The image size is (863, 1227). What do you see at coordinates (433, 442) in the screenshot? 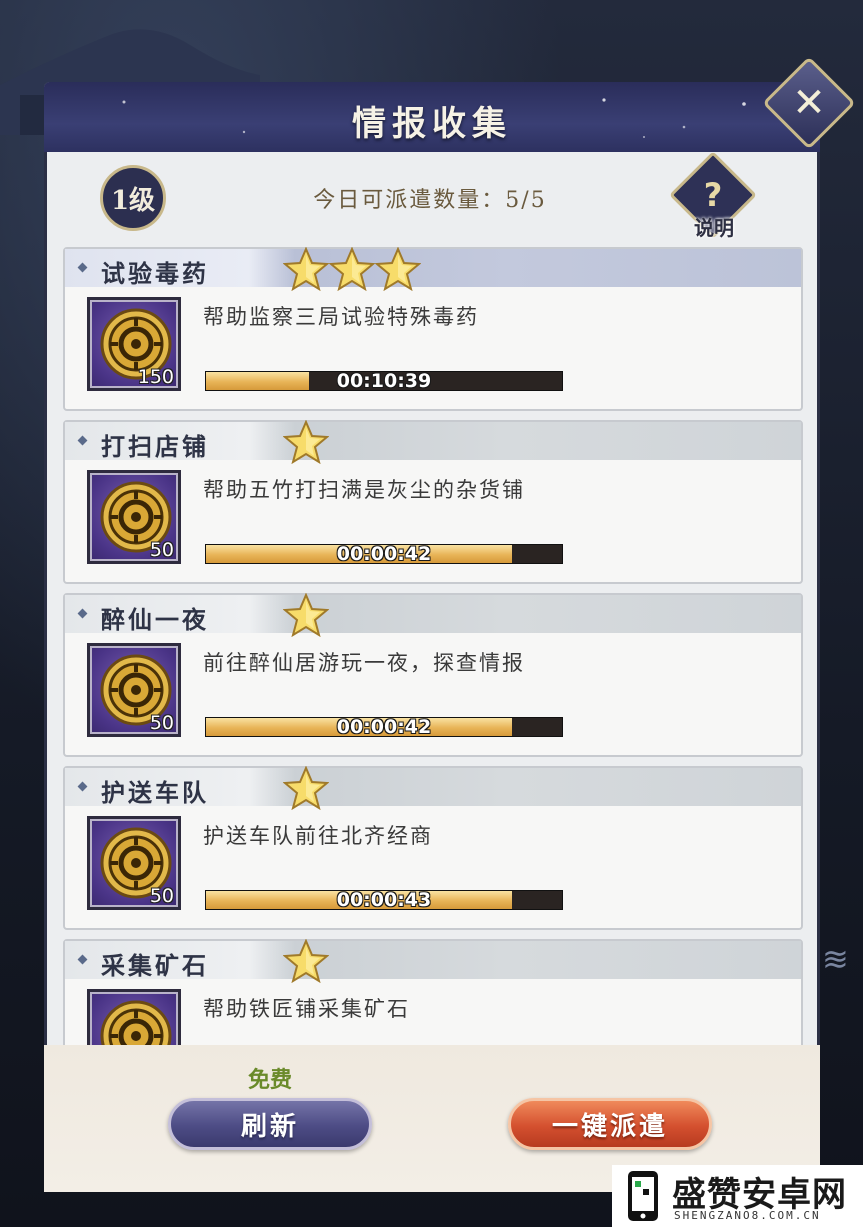
I see `task-header: 打扫店铺` at bounding box center [433, 442].